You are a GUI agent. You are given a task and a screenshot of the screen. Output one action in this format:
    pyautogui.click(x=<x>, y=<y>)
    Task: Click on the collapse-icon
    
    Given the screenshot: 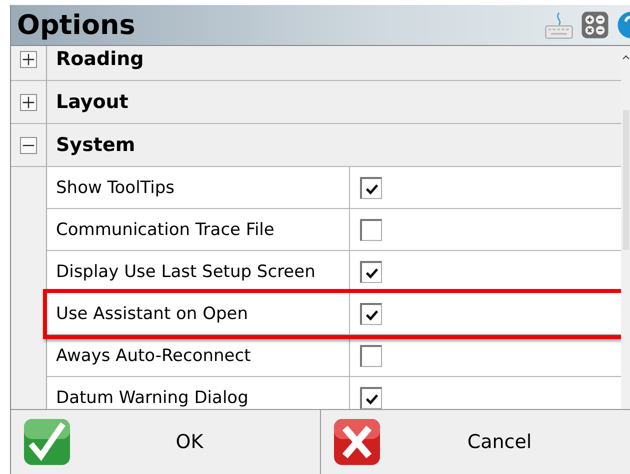 What is the action you would take?
    pyautogui.click(x=28, y=145)
    